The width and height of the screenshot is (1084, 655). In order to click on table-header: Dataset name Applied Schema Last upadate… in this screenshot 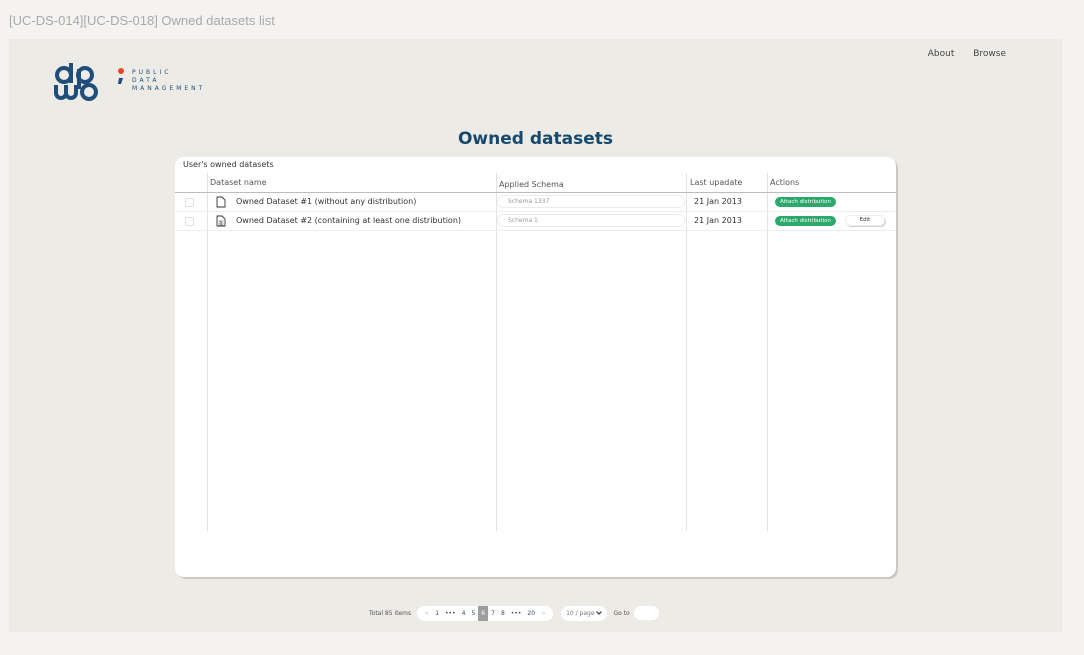, I will do `click(535, 183)`.